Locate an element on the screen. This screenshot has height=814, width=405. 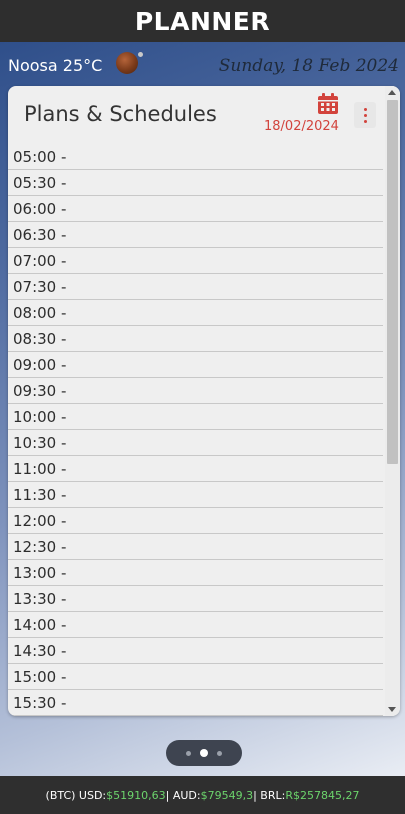
time-slot-row: 07:30 - is located at coordinates (195, 287).